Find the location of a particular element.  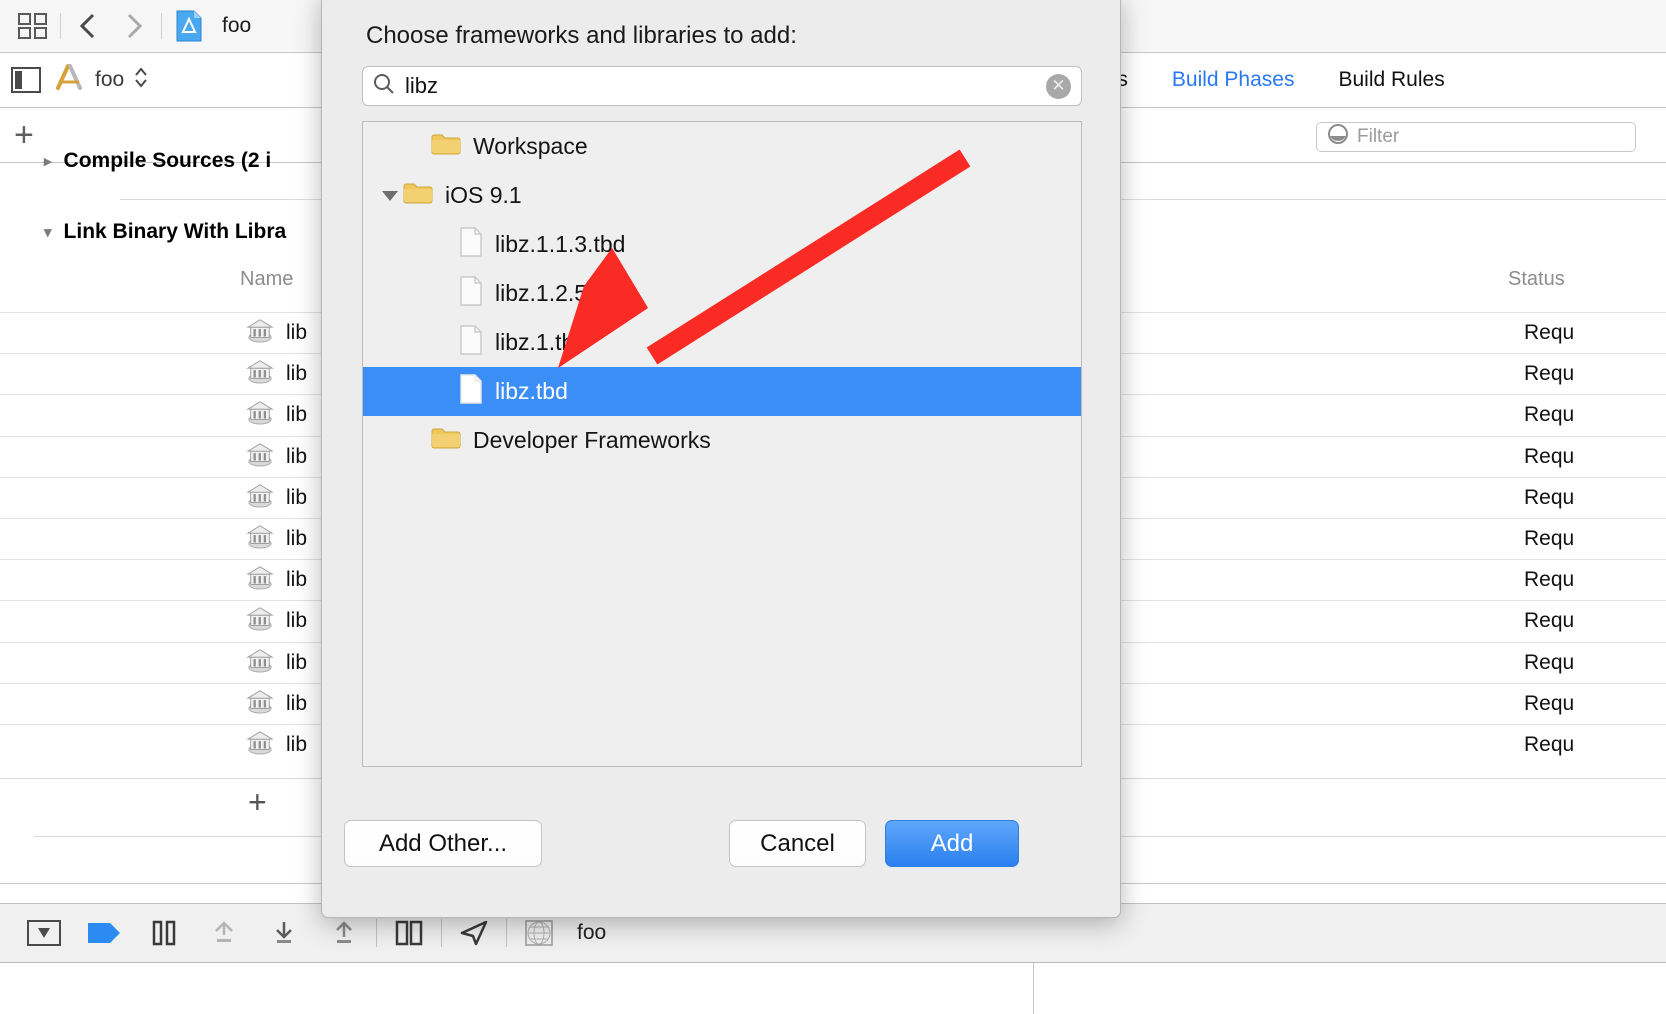

toolbar-divider is located at coordinates (60, 26).